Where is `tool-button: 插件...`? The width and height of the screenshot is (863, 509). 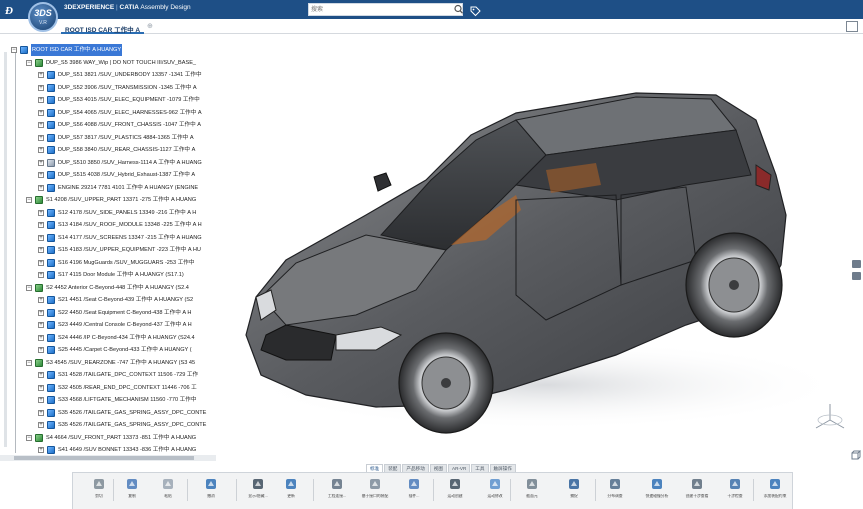
tool-button: 插件... is located at coordinates (414, 491).